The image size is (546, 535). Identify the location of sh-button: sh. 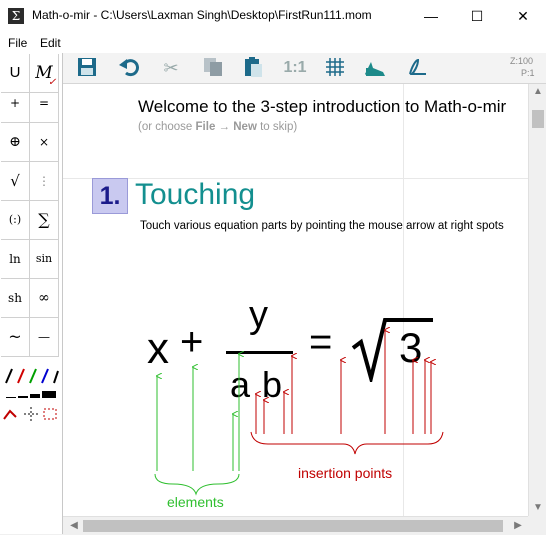
(15, 298).